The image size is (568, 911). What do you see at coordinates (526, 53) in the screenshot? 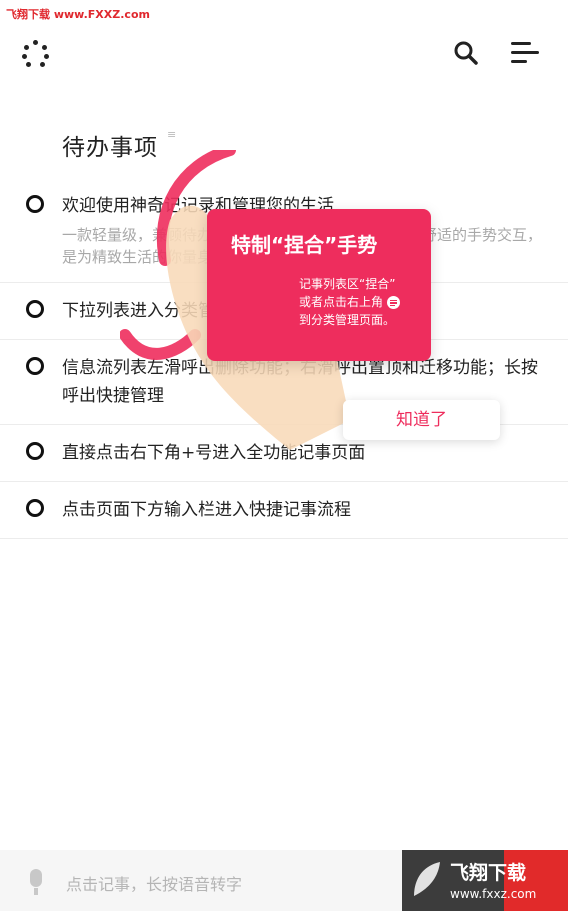
I see `category-list-icon` at bounding box center [526, 53].